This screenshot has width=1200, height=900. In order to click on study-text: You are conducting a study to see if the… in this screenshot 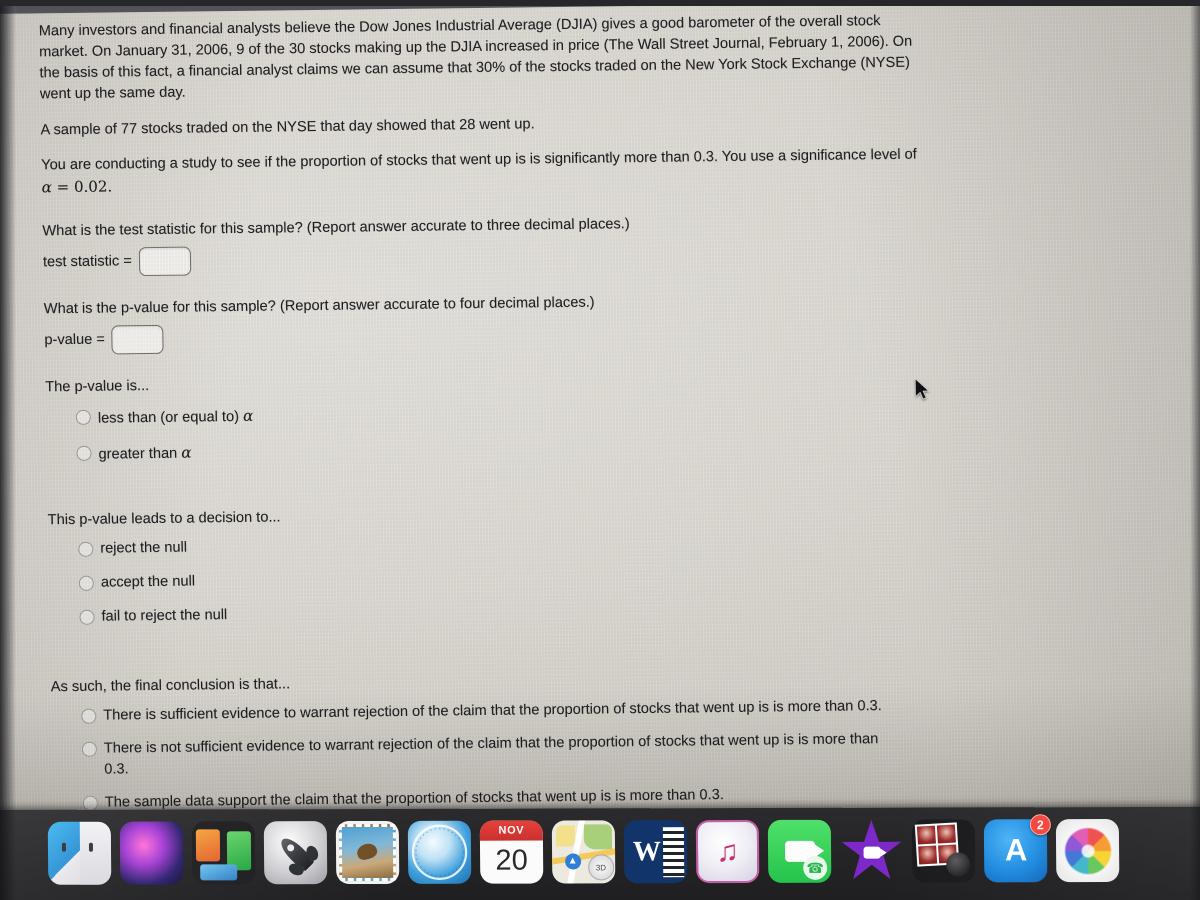, I will do `click(479, 160)`.